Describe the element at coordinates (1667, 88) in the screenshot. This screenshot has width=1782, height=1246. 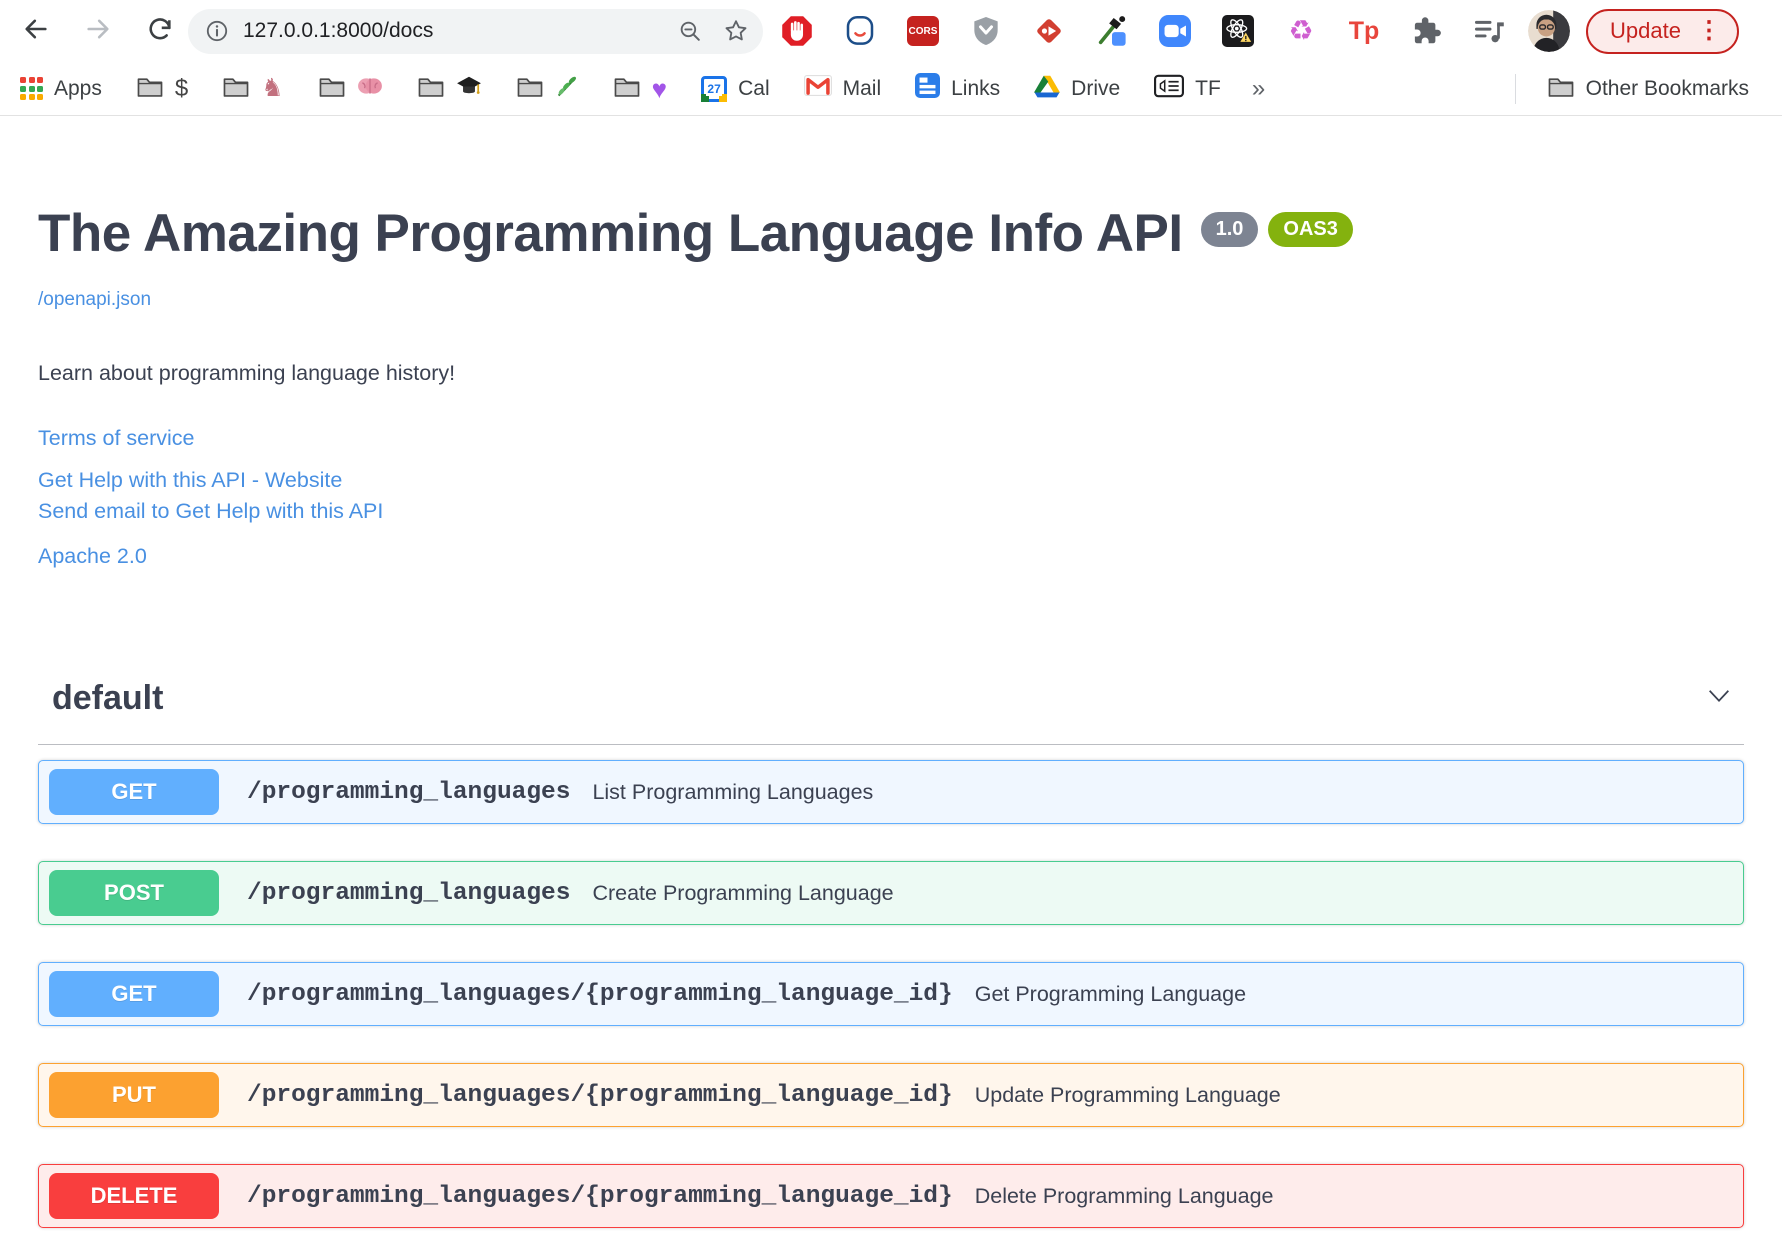
I see `other-bookmarks-label: Other Bookmarks` at that location.